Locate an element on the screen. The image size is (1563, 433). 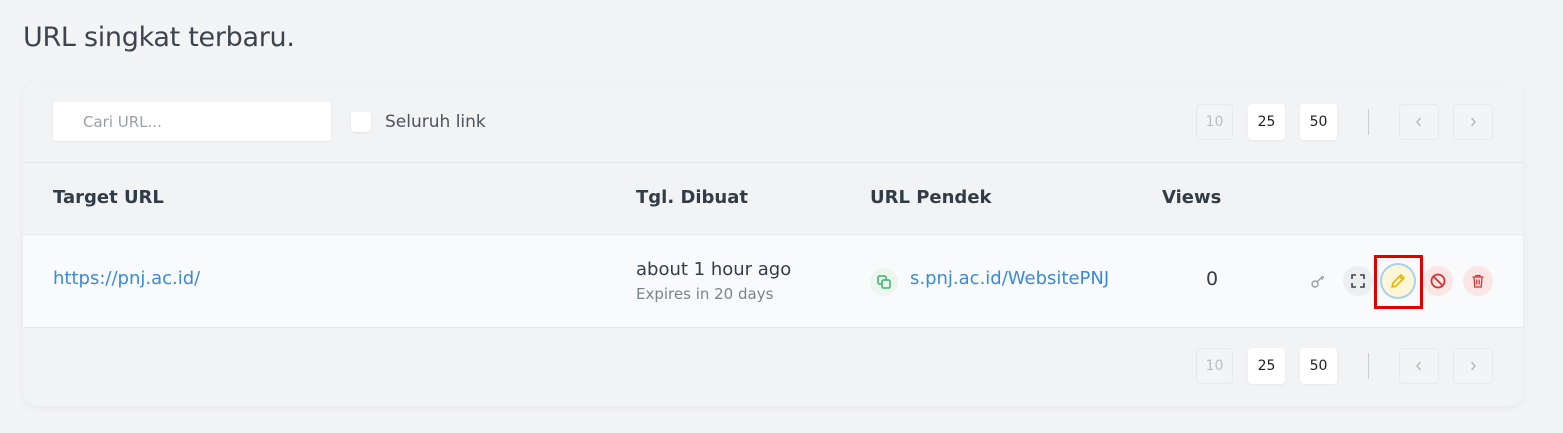
key-icon is located at coordinates (1318, 281).